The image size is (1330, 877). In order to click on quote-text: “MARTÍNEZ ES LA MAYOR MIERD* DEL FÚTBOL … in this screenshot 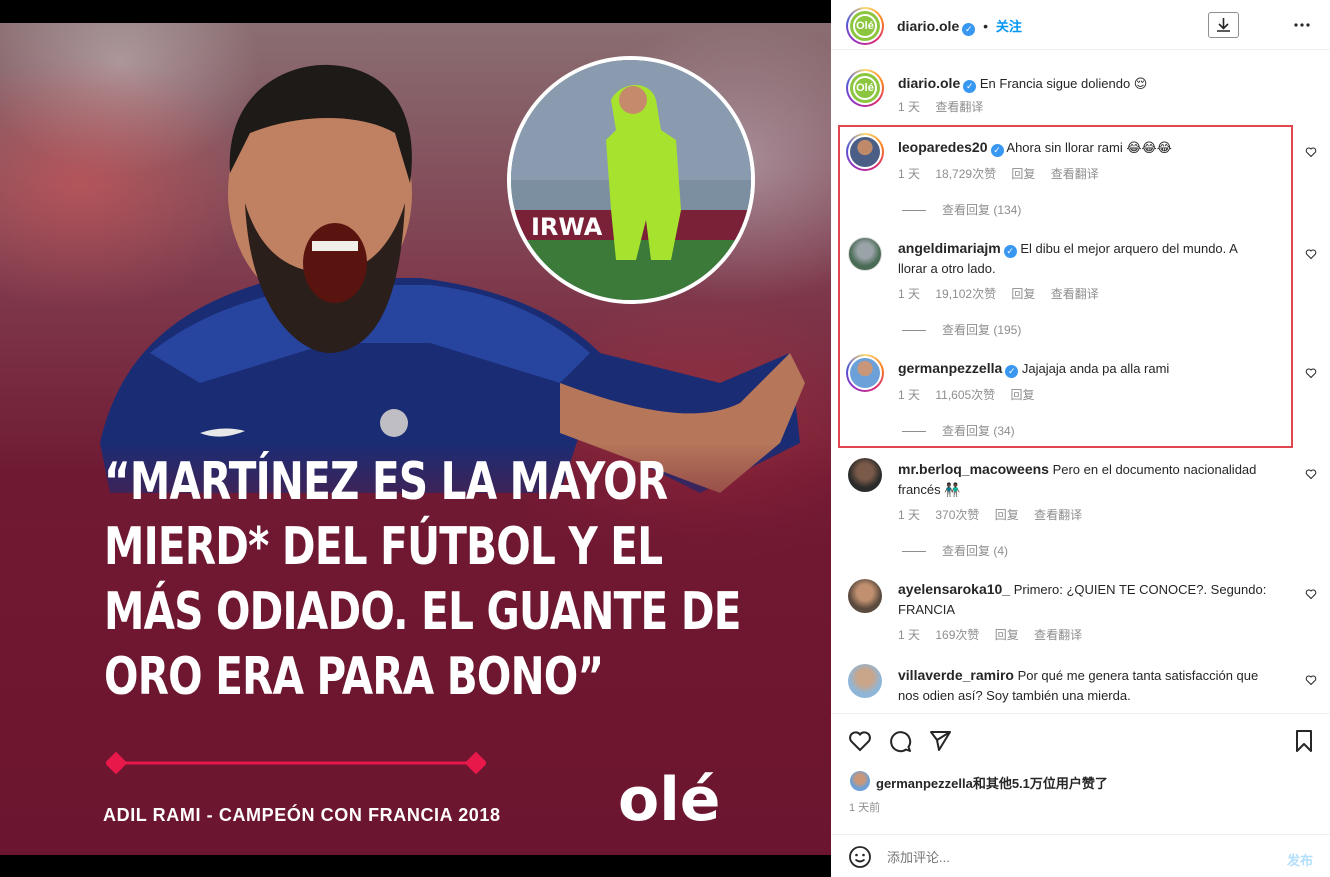, I will do `click(424, 580)`.